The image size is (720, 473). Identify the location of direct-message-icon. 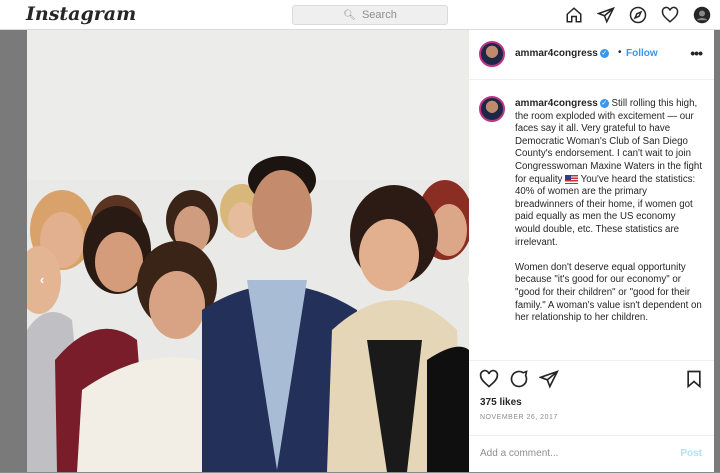
(606, 15).